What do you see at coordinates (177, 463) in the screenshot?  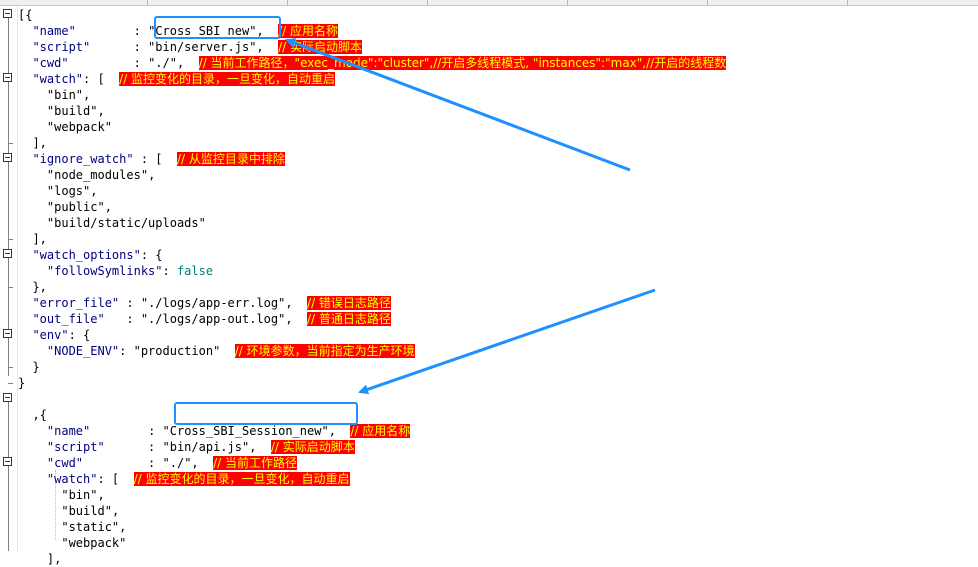 I see `json-string: "./"` at bounding box center [177, 463].